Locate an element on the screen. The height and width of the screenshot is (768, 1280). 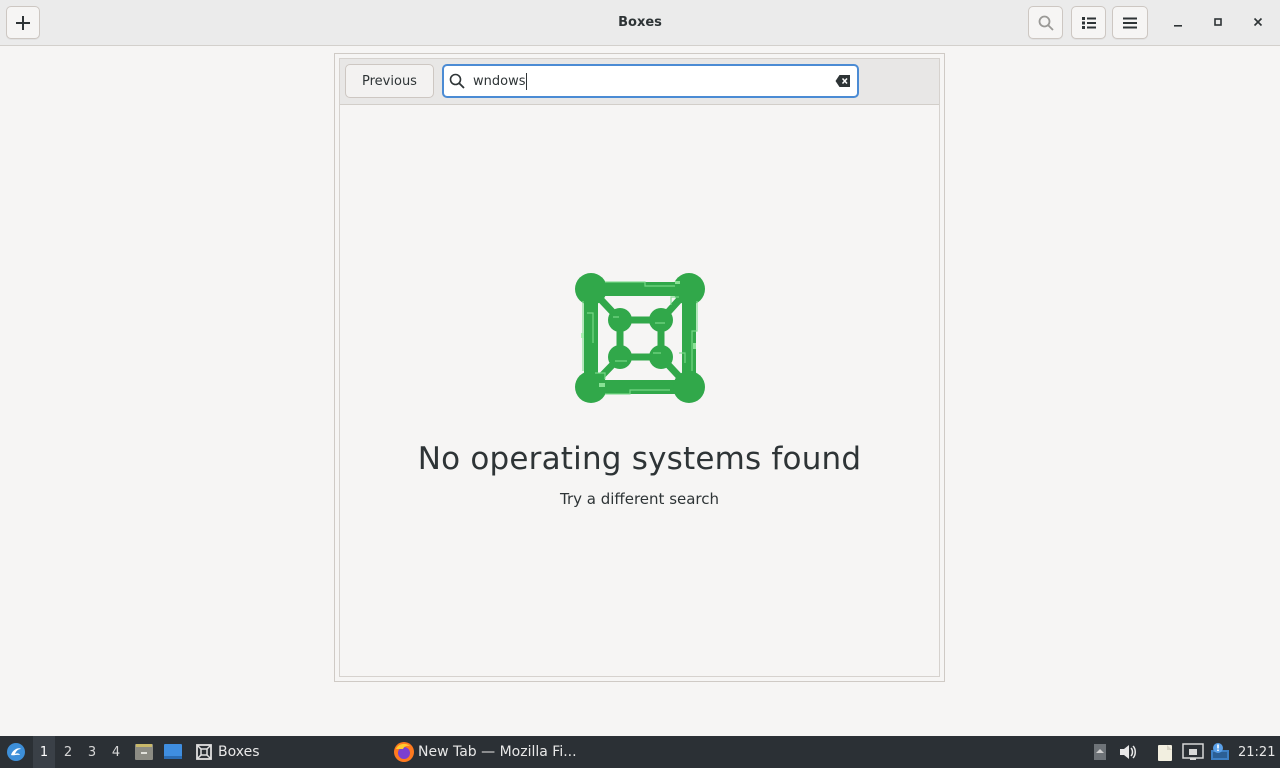
minimize-button is located at coordinates (1178, 22).